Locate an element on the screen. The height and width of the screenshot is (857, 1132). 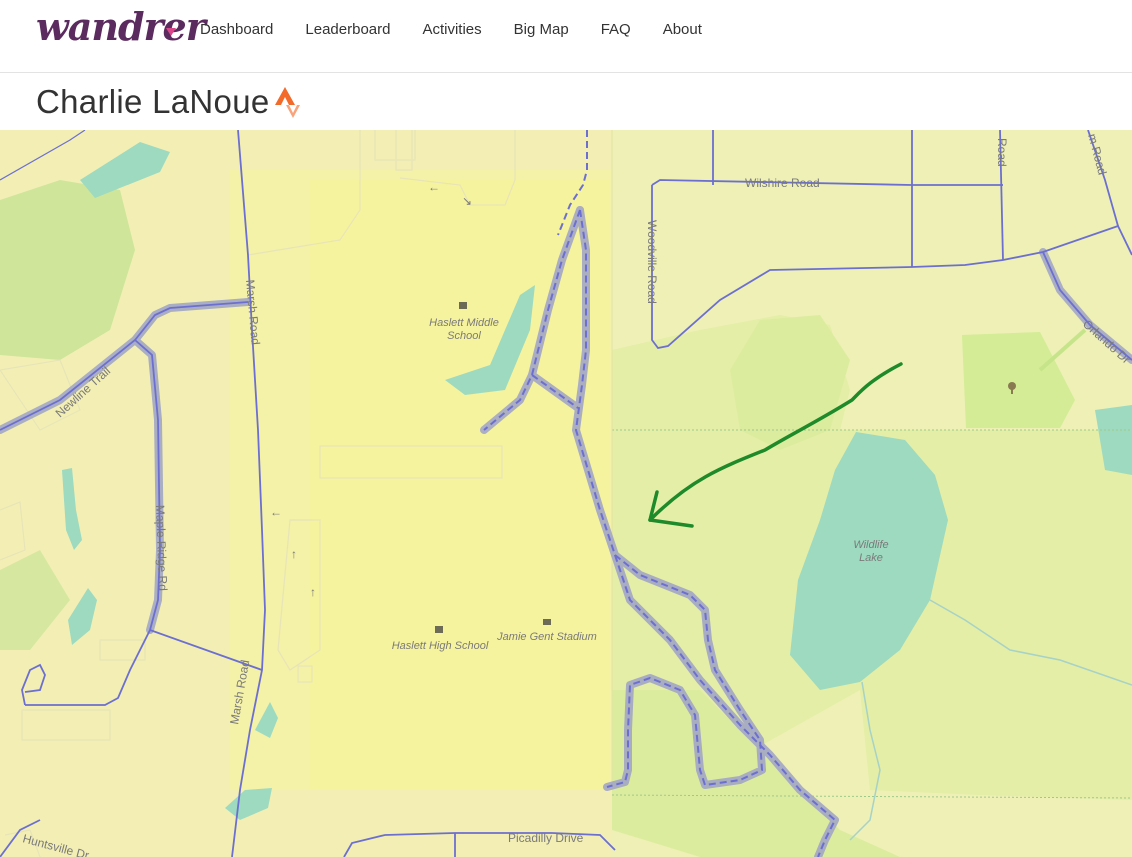
label-middle-school-line2: School is located at coordinates (464, 336).